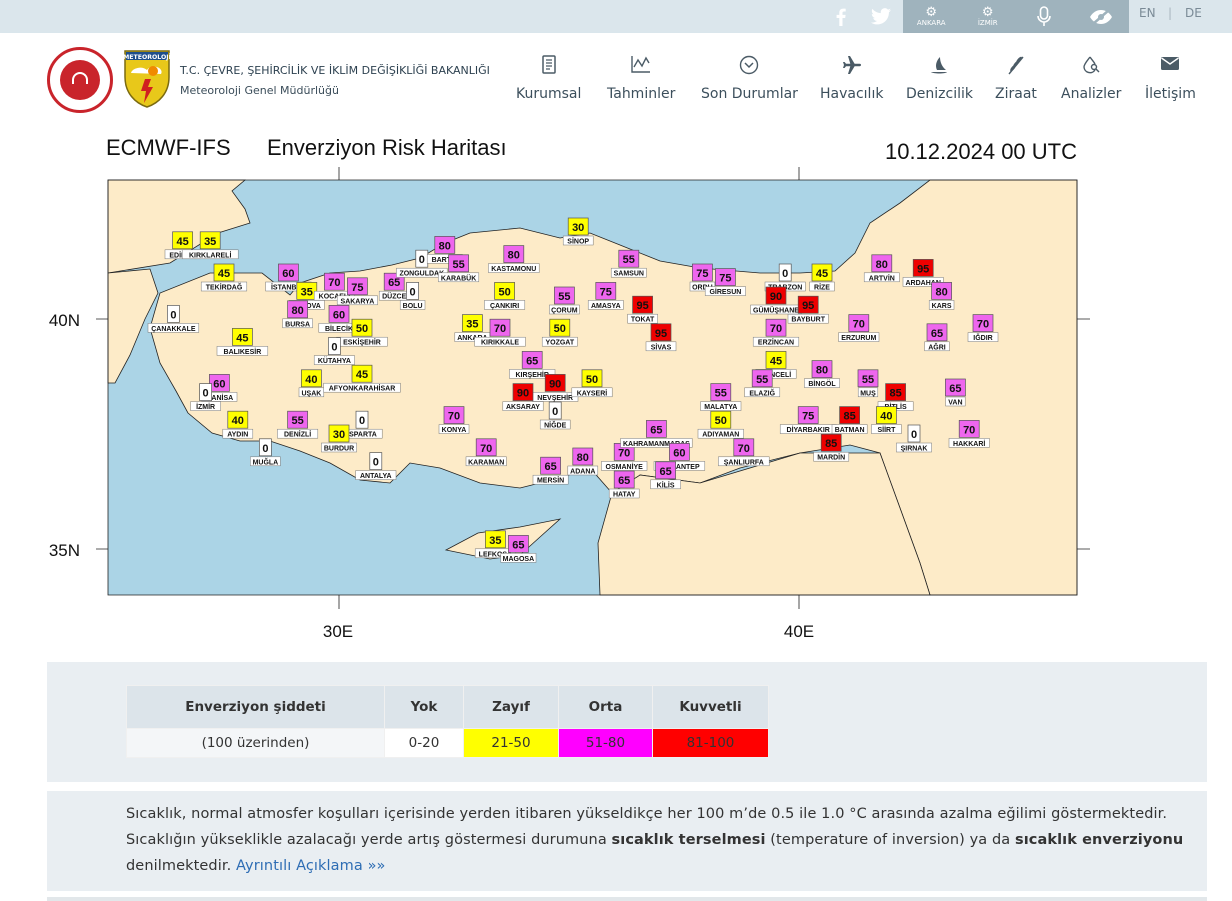 The width and height of the screenshot is (1232, 901). Describe the element at coordinates (850, 430) in the screenshot. I see `station-name: BATMAN` at that location.